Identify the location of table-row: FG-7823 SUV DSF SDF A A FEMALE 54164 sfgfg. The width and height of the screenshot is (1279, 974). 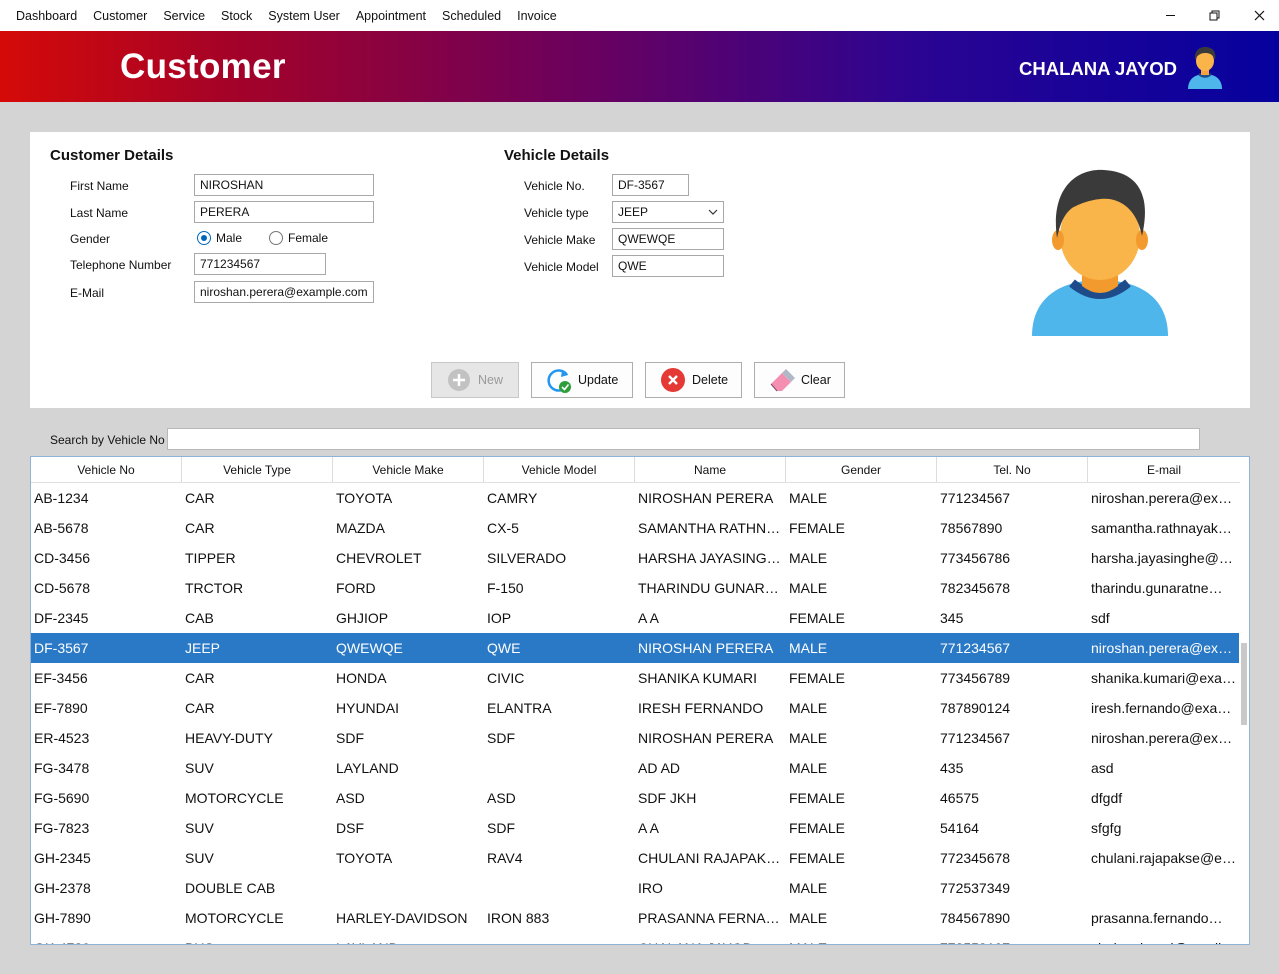
(635, 828).